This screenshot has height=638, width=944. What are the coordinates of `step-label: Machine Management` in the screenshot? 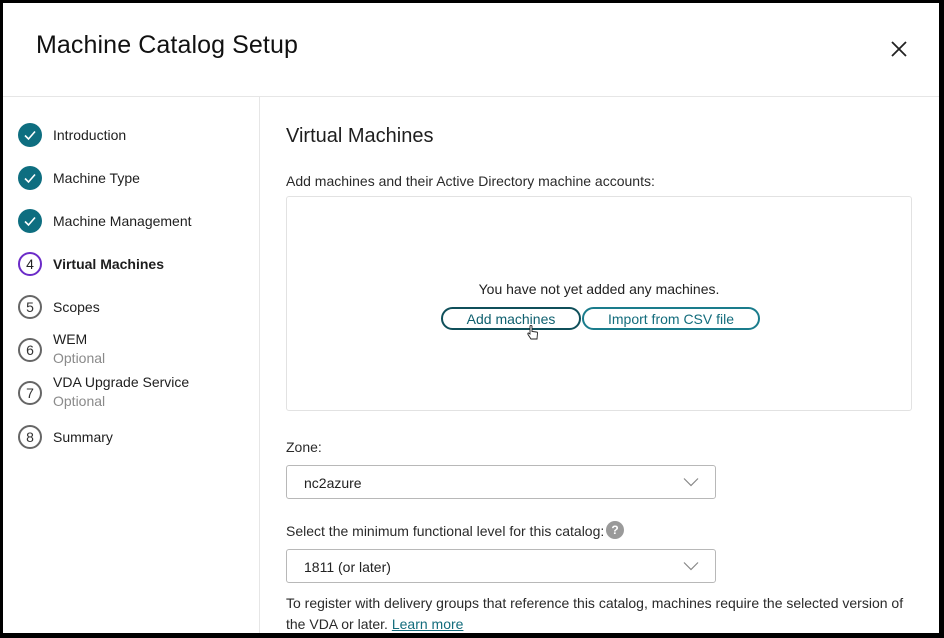 It's located at (122, 221).